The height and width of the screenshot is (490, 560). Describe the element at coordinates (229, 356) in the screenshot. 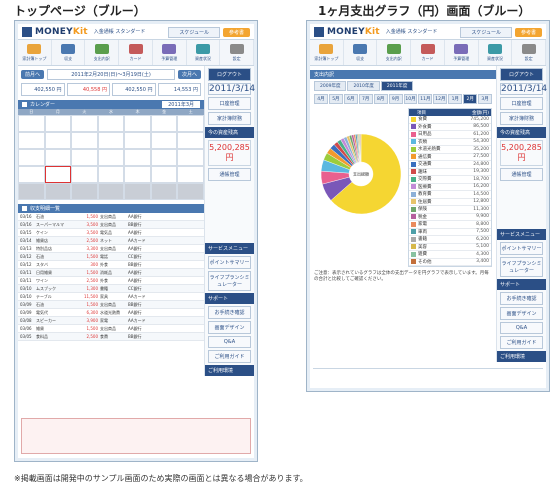

I see `guide-button: ご利用ガイド` at that location.